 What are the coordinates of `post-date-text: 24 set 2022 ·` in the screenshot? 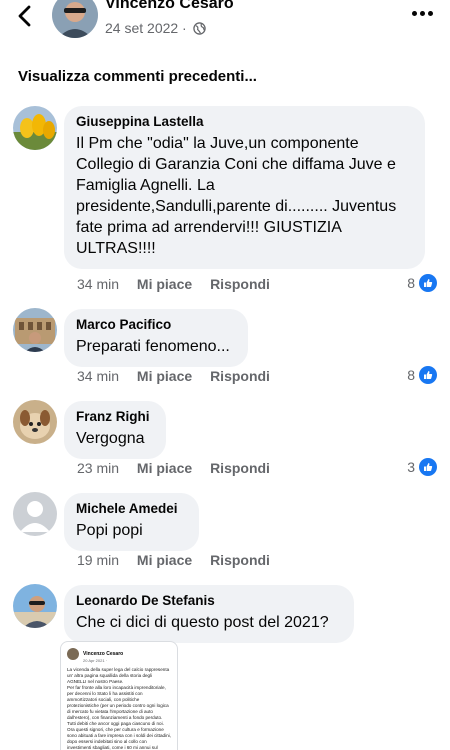 It's located at (146, 28).